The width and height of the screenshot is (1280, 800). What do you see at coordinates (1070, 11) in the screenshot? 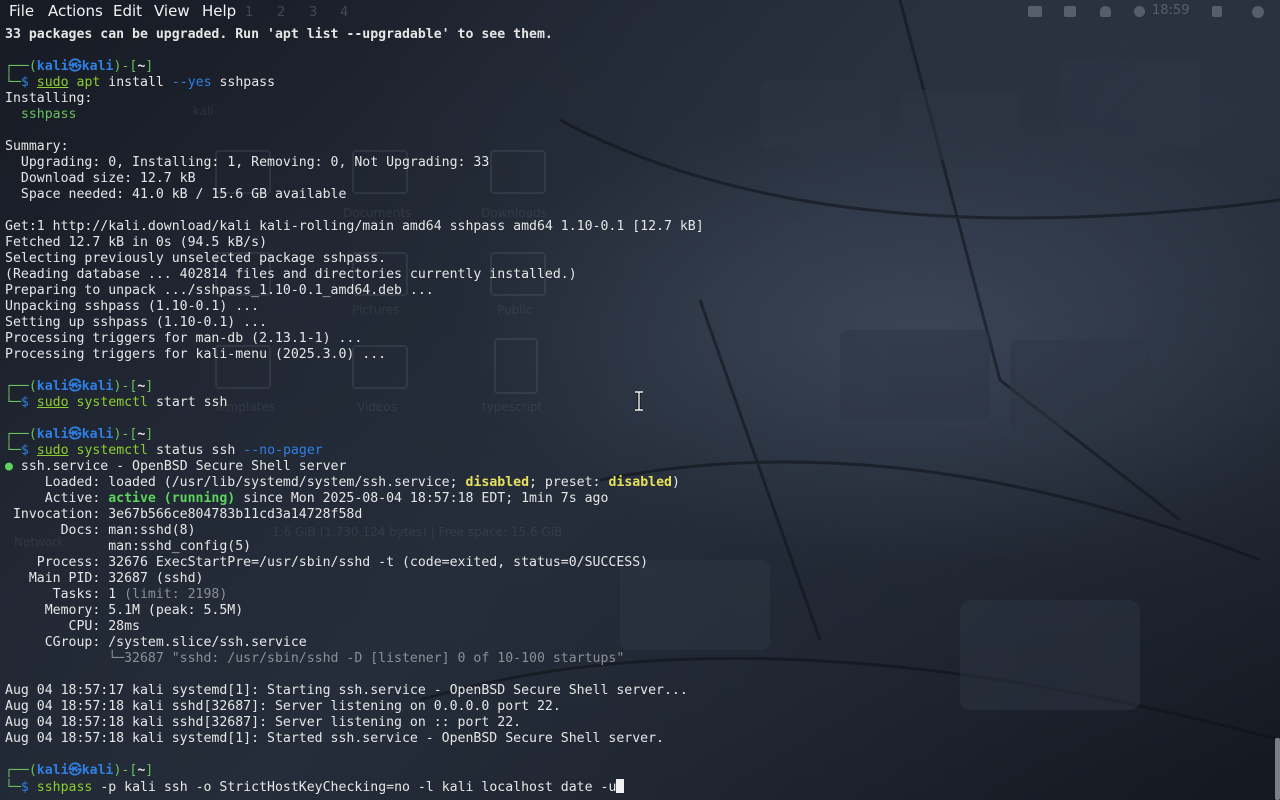
I see `volume-icon` at bounding box center [1070, 11].